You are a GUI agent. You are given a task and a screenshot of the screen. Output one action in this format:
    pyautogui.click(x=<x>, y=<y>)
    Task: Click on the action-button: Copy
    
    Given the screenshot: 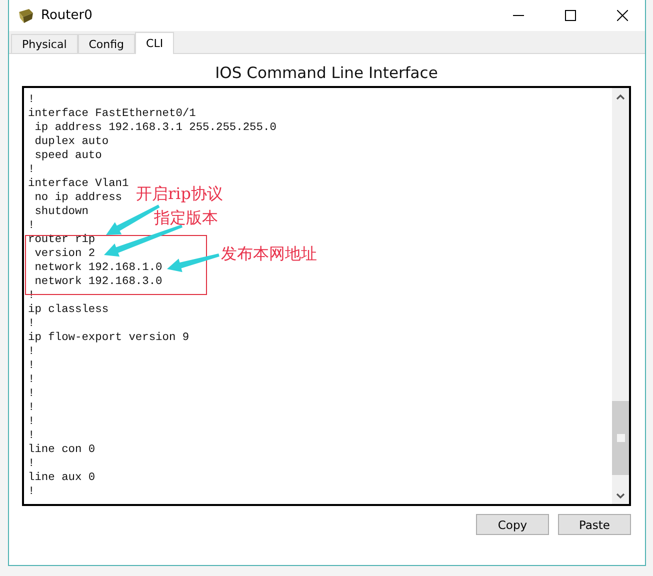 What is the action you would take?
    pyautogui.click(x=512, y=524)
    